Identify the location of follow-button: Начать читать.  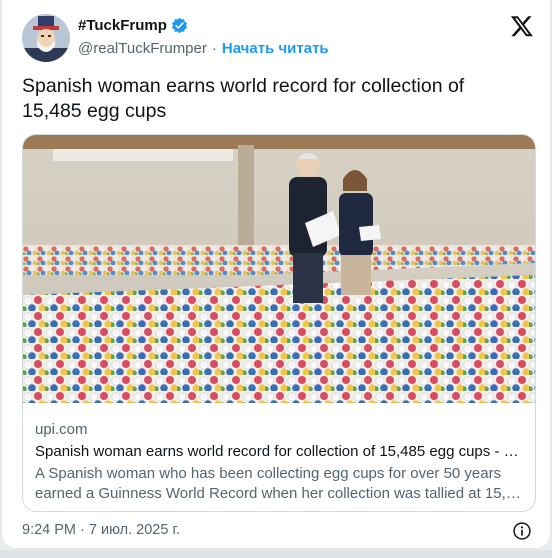
(275, 48).